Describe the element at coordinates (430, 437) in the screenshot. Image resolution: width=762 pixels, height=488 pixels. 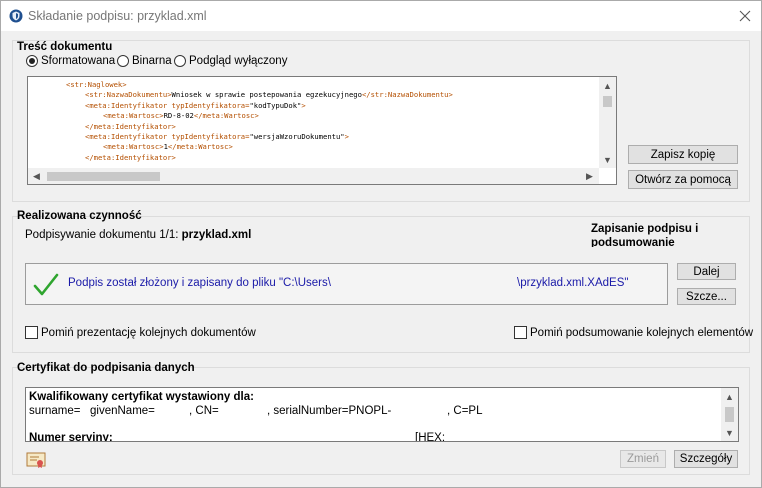
I see `cert-hex-label: [HEX:` at that location.